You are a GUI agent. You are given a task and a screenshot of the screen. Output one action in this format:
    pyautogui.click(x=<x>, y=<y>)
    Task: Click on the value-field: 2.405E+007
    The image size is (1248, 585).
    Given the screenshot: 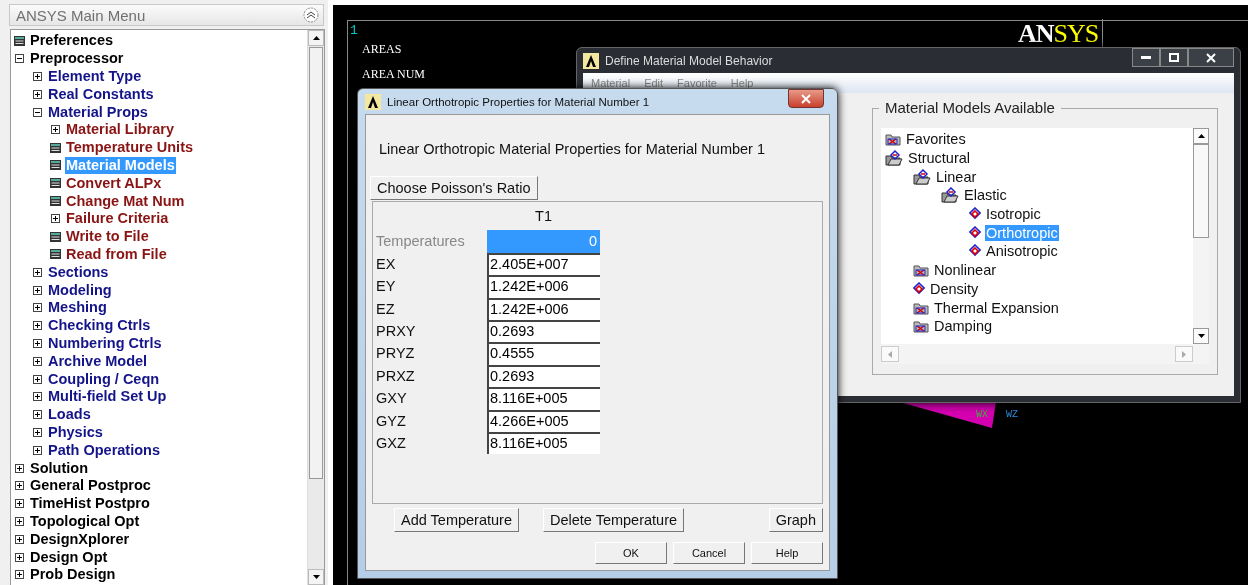 What is the action you would take?
    pyautogui.click(x=543, y=264)
    